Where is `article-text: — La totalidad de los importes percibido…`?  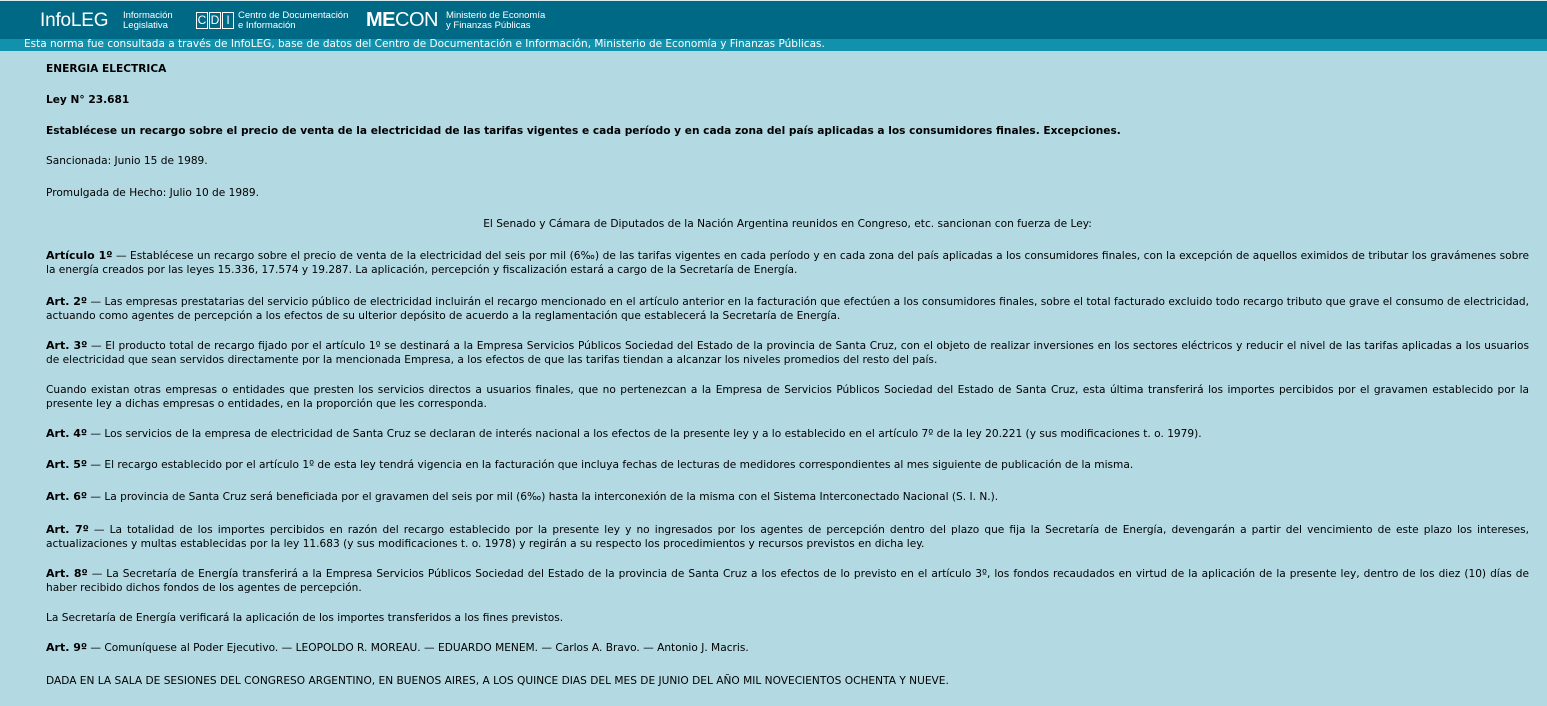
article-text: — La totalidad de los importes percibido… is located at coordinates (788, 537).